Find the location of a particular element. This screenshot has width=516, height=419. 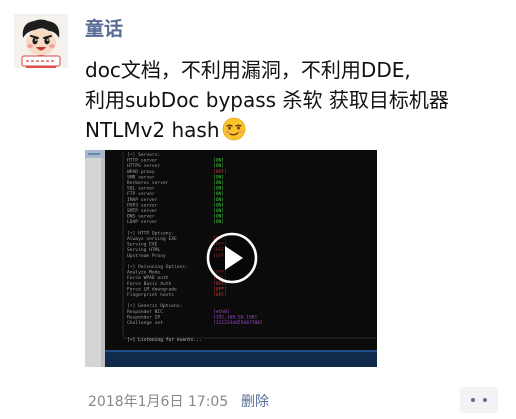

post-timestamp: 2018年1月6日 17:05 is located at coordinates (158, 402).